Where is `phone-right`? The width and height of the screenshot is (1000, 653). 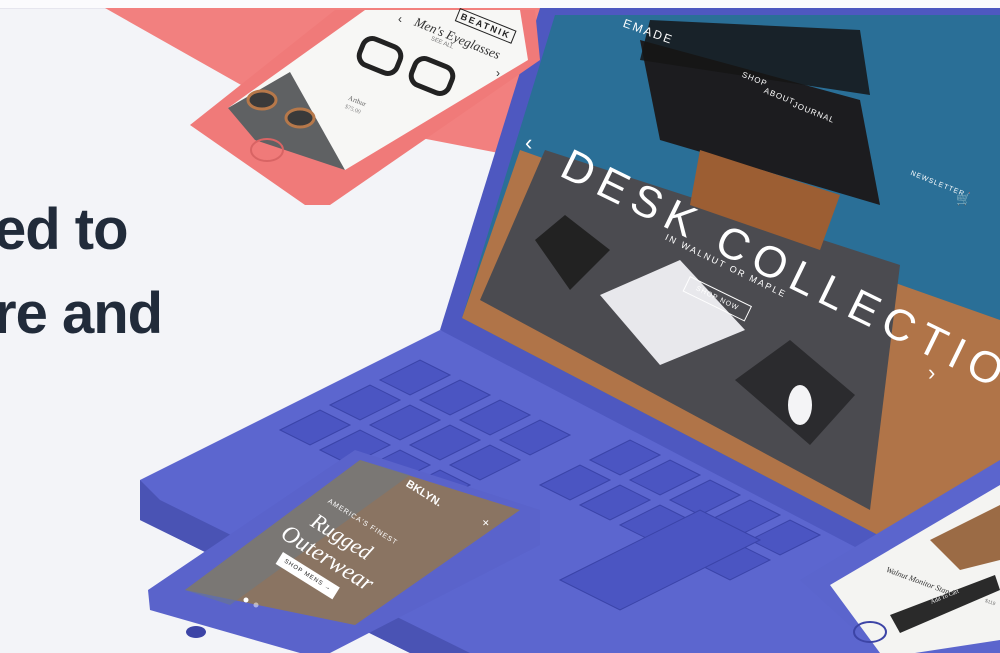
phone-right is located at coordinates (900, 556).